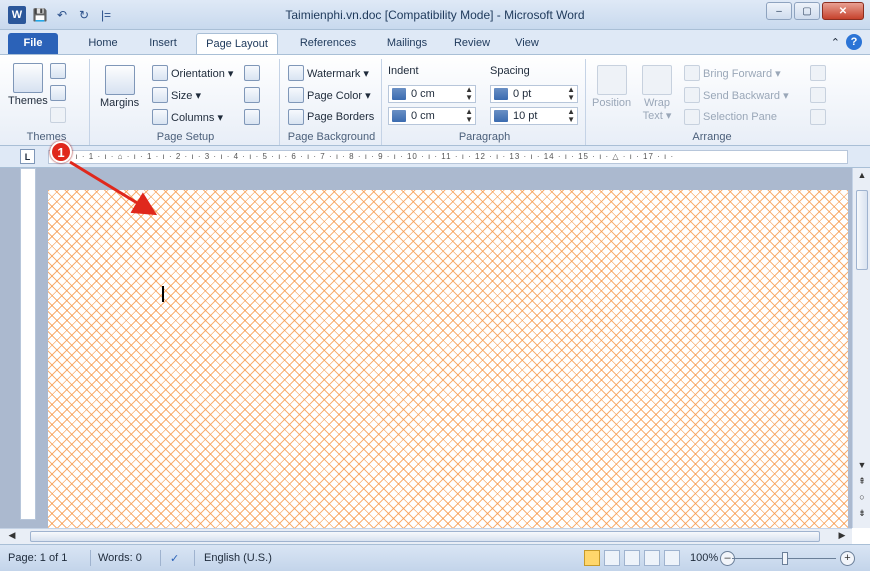  Describe the element at coordinates (652, 558) in the screenshot. I see `outline-view-button` at that location.